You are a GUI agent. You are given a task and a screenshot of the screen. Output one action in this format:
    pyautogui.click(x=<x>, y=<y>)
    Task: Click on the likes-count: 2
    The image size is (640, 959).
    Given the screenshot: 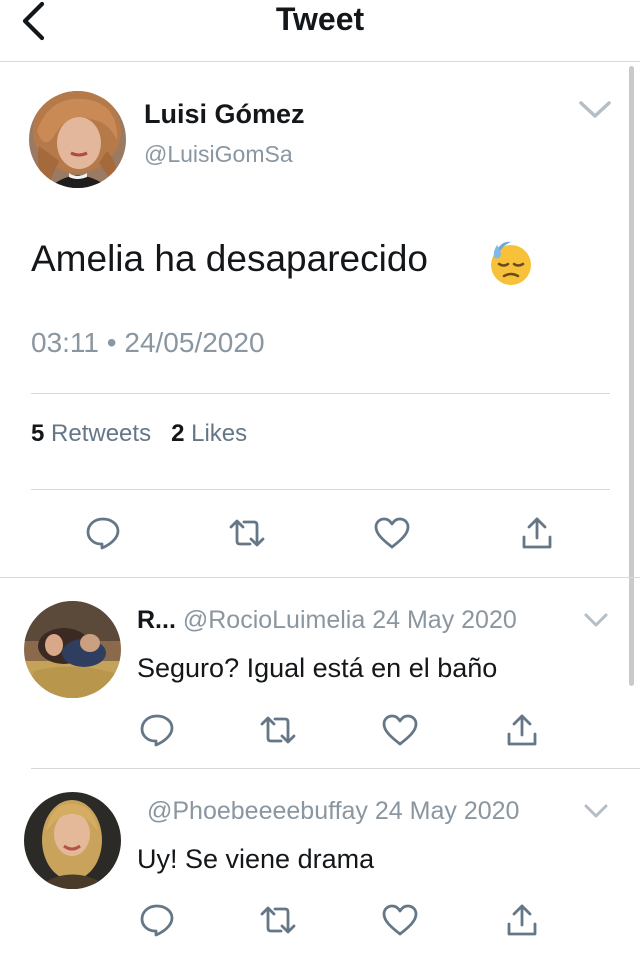 What is the action you would take?
    pyautogui.click(x=178, y=433)
    